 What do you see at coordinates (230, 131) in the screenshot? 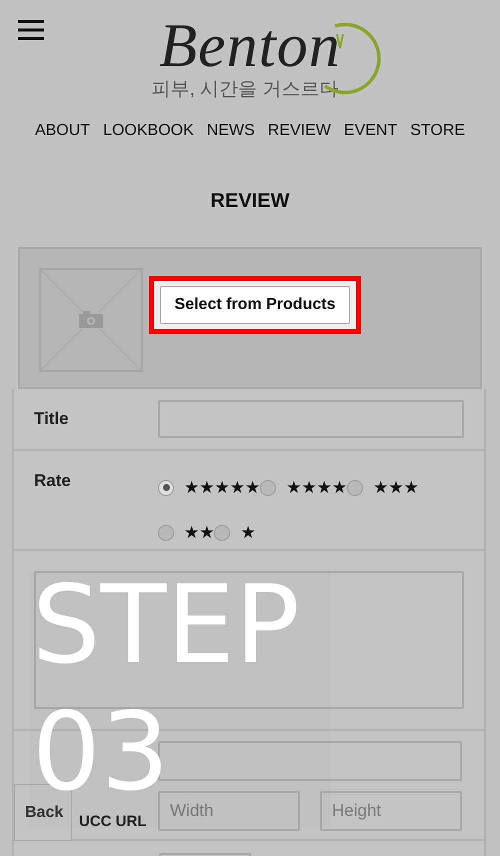
I see `nav-link: NEWS` at bounding box center [230, 131].